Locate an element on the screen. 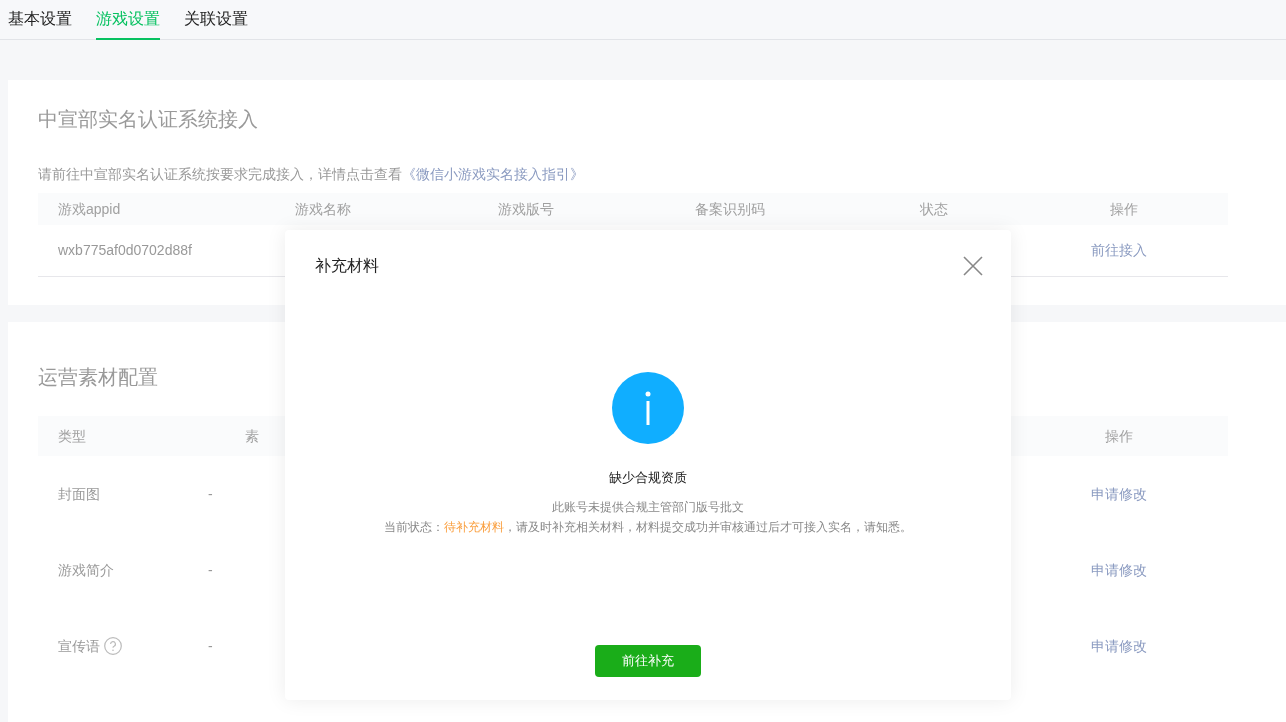 The height and width of the screenshot is (722, 1286). dialog-message: 此账号未提供合规主管部门版号批文 is located at coordinates (648, 507).